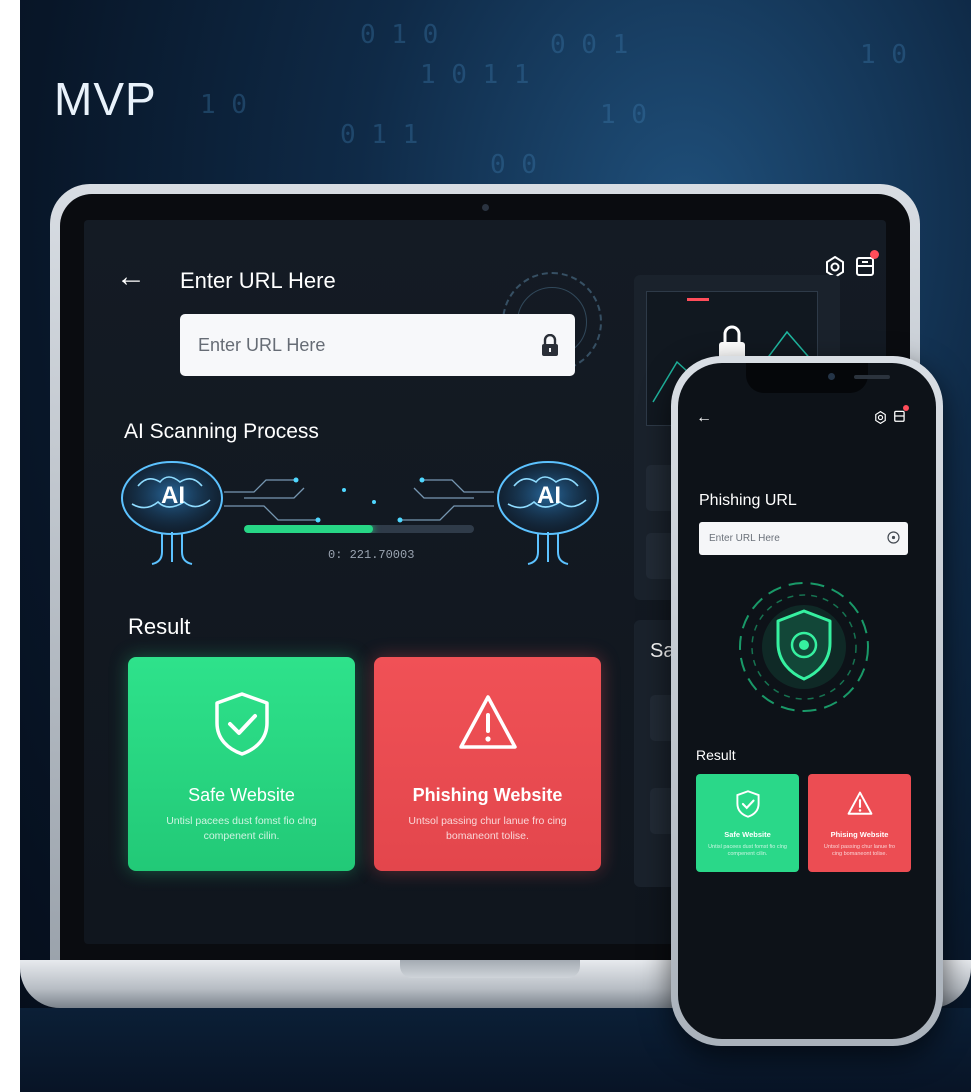 The width and height of the screenshot is (971, 1092). I want to click on phone-safe-card-title: Safe Website, so click(747, 834).